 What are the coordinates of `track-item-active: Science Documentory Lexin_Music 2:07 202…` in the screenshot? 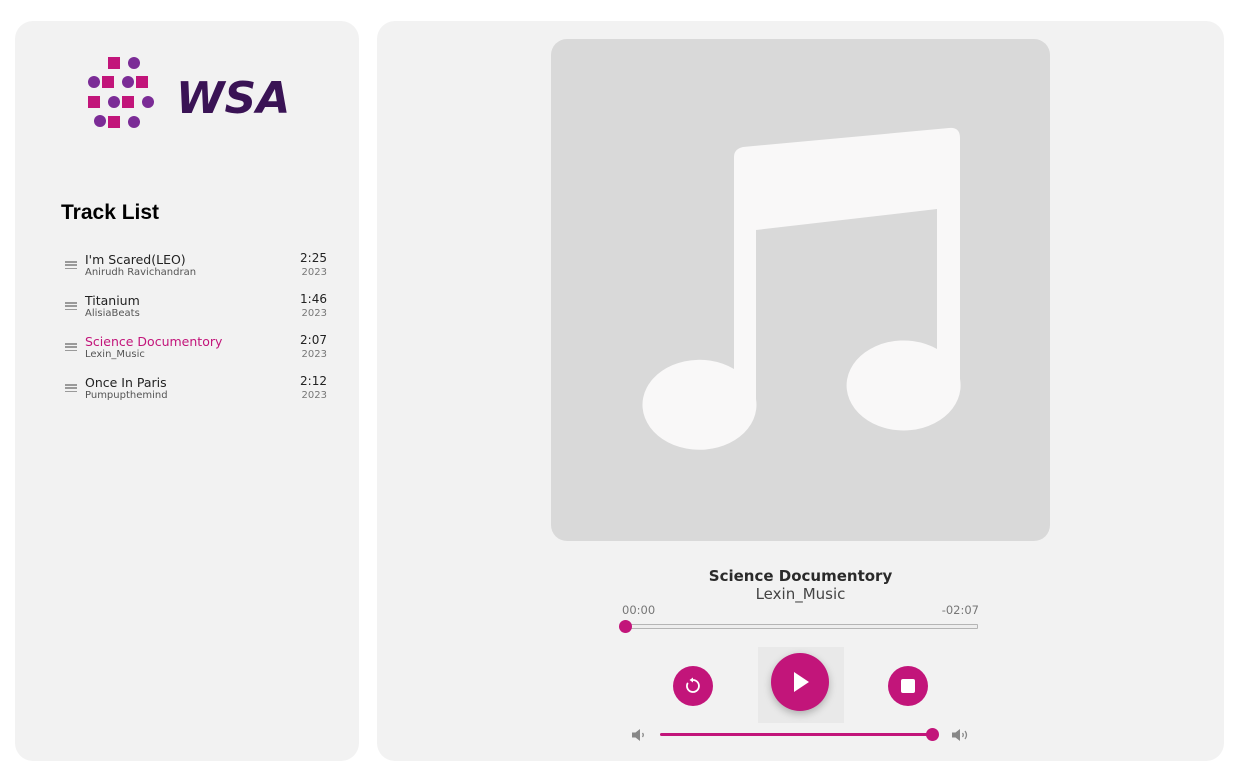 It's located at (197, 353).